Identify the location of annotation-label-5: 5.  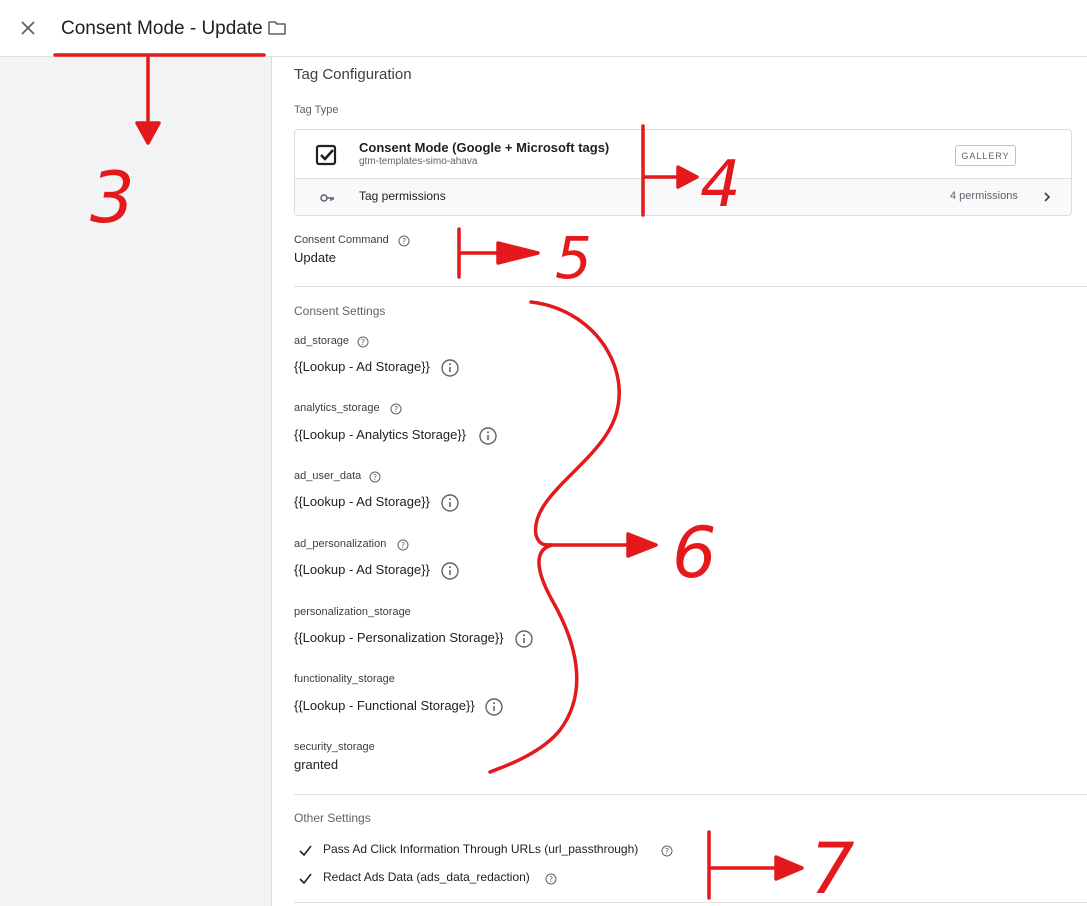
(573, 258).